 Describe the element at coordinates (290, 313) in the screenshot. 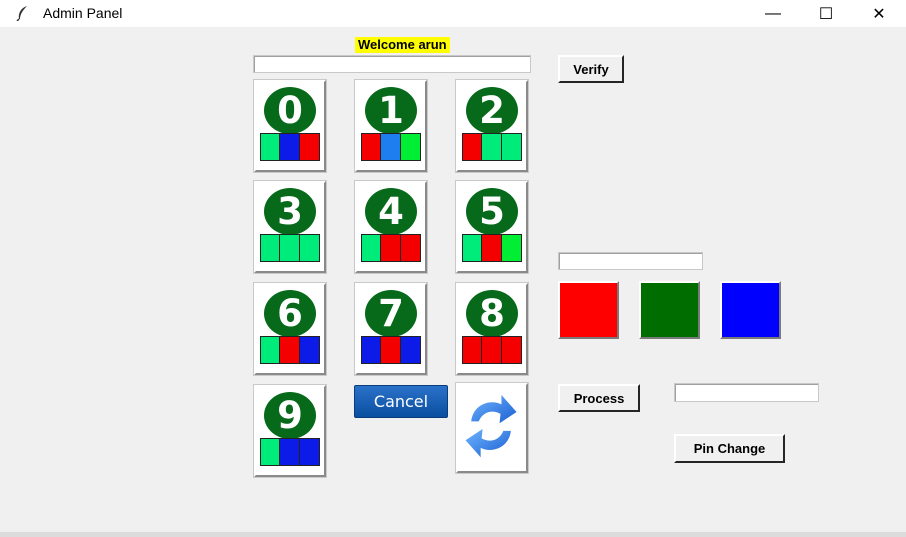

I see `digit-label: 6` at that location.